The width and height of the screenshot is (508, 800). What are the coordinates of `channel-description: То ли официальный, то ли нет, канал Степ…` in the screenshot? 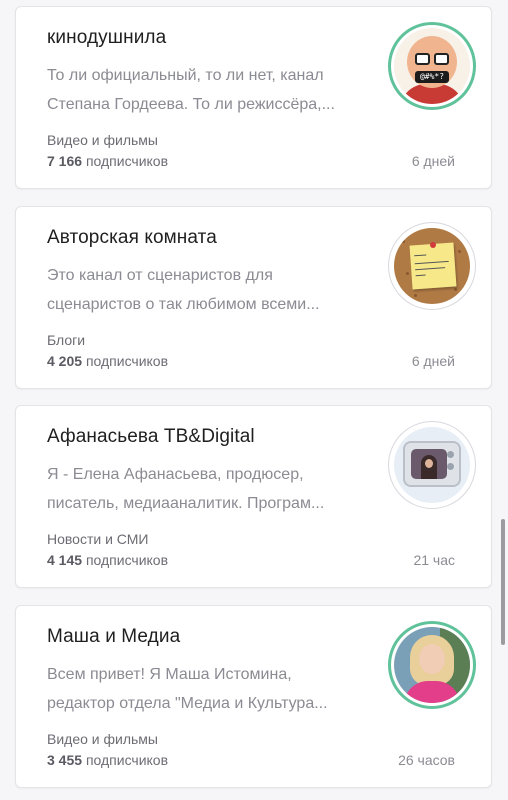 It's located at (204, 90).